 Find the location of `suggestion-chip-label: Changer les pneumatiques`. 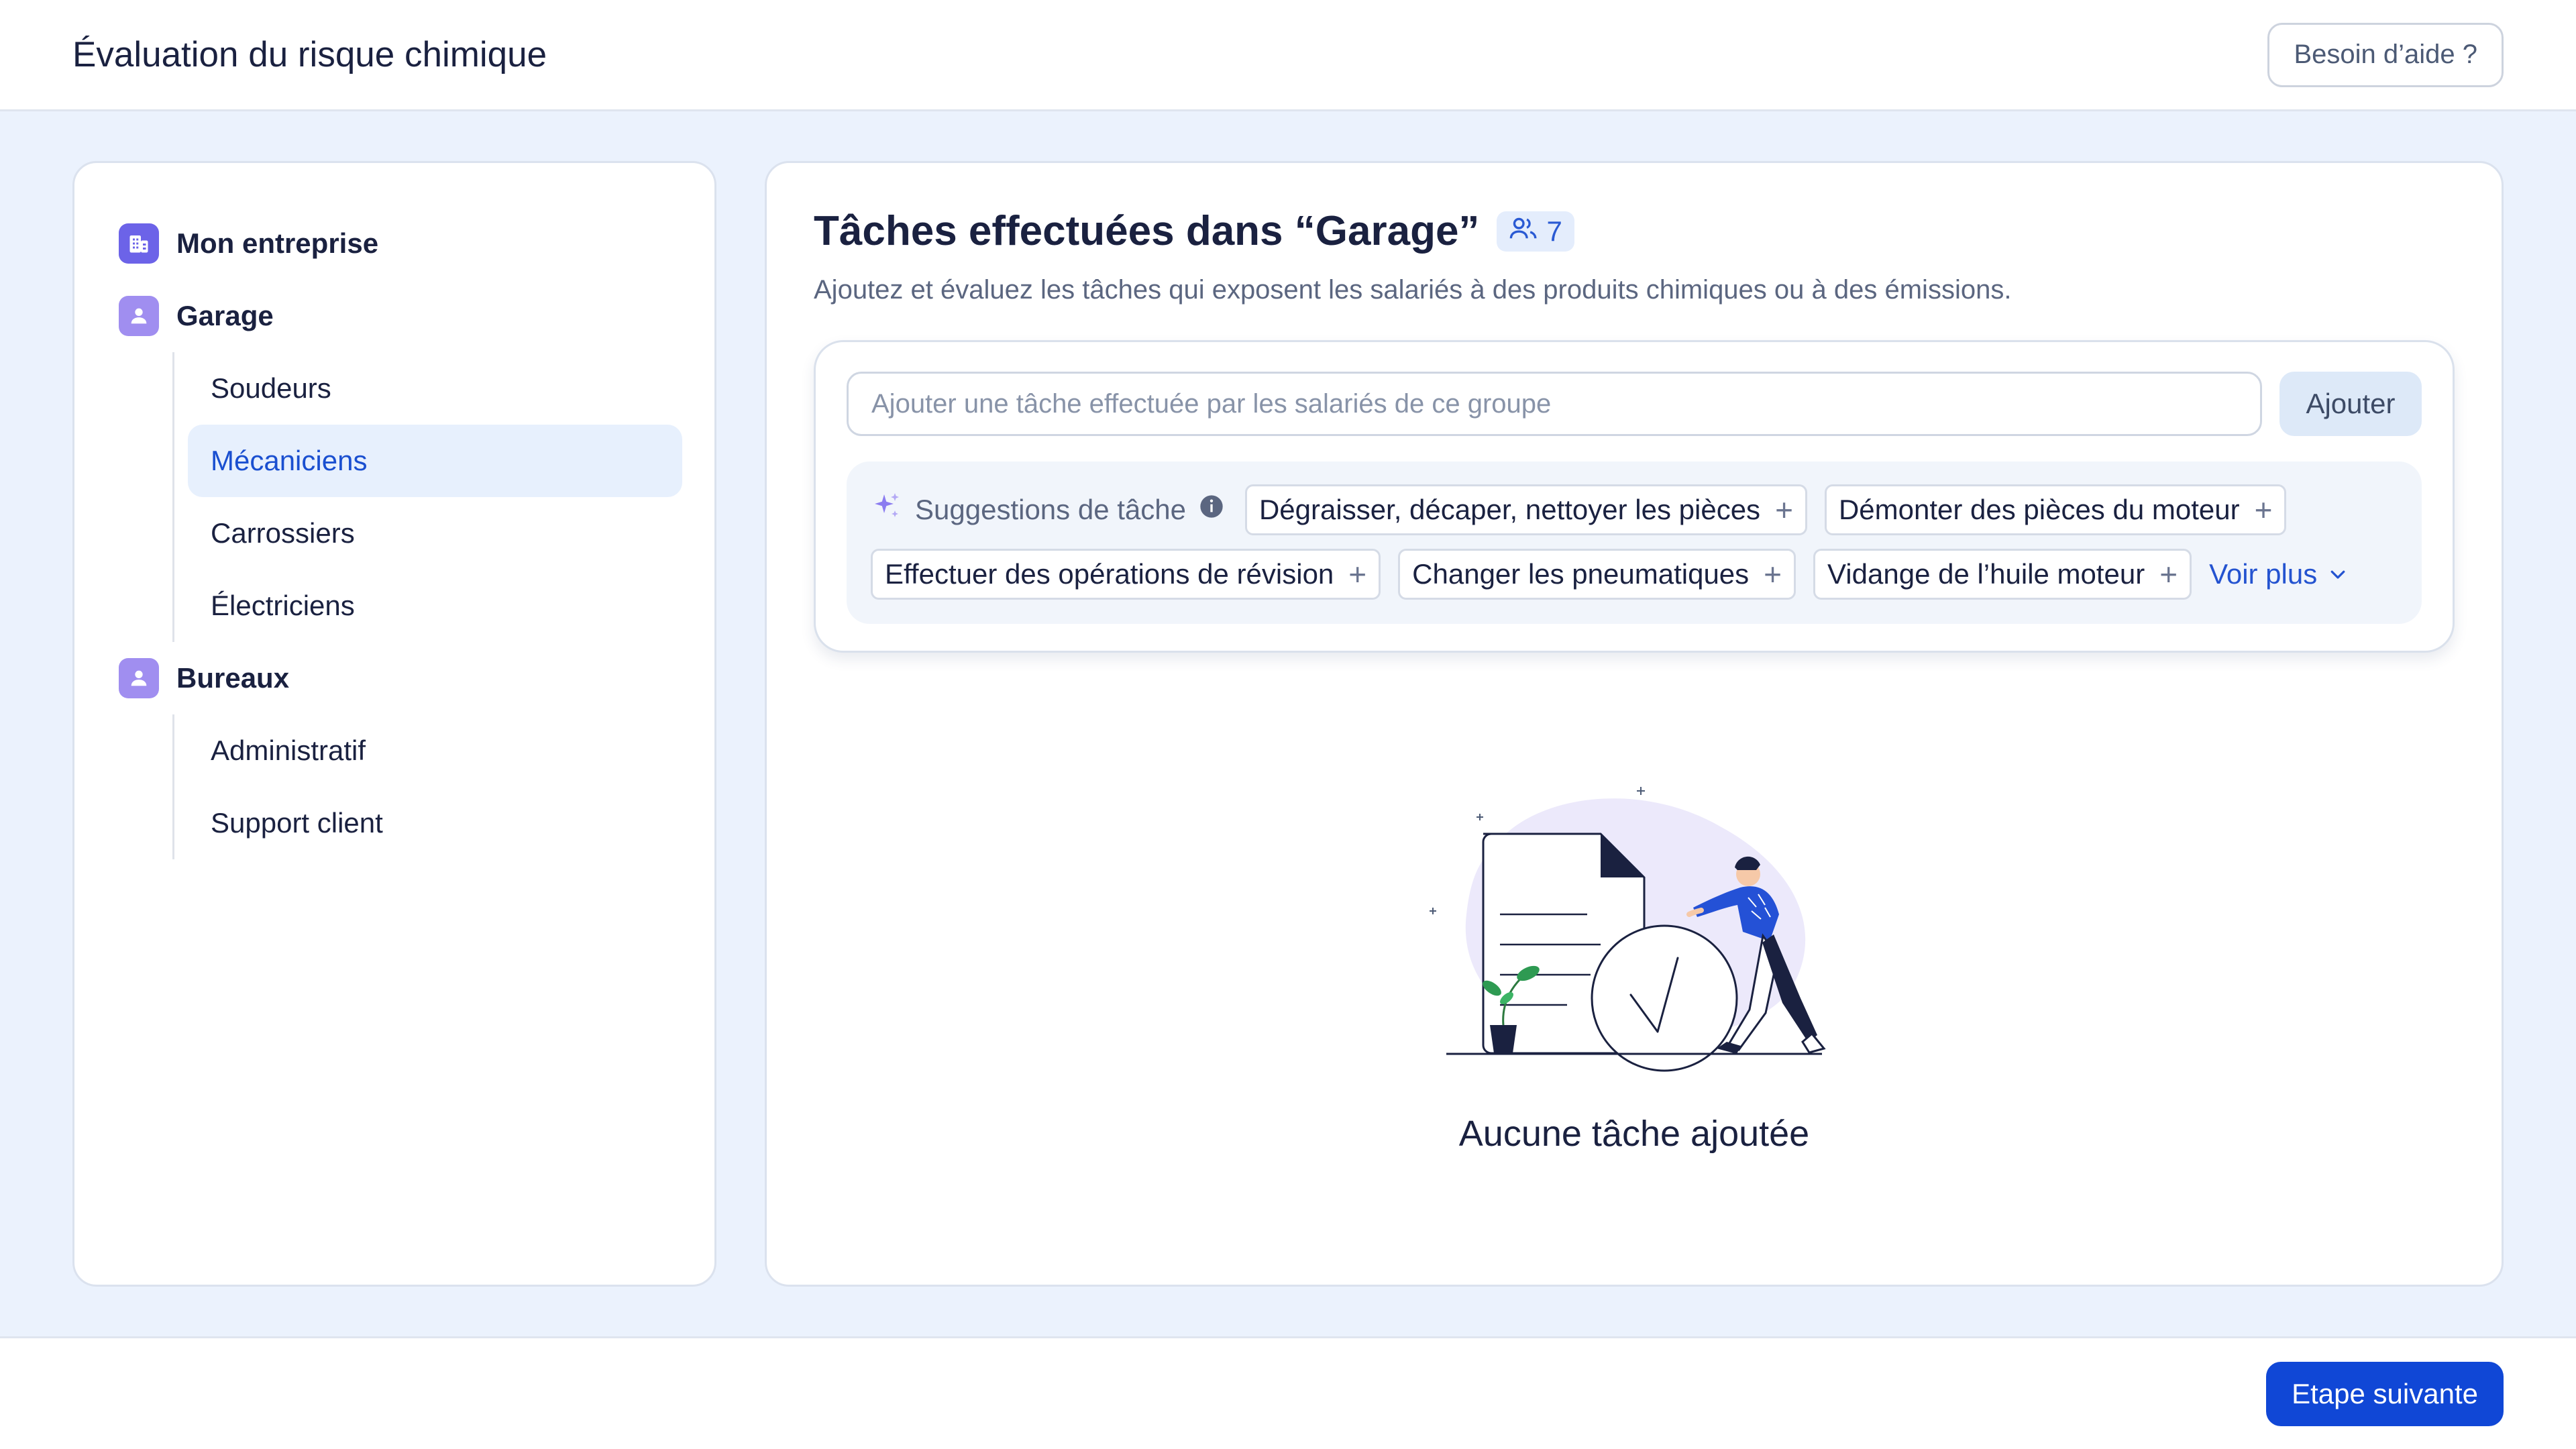

suggestion-chip-label: Changer les pneumatiques is located at coordinates (1581, 574).